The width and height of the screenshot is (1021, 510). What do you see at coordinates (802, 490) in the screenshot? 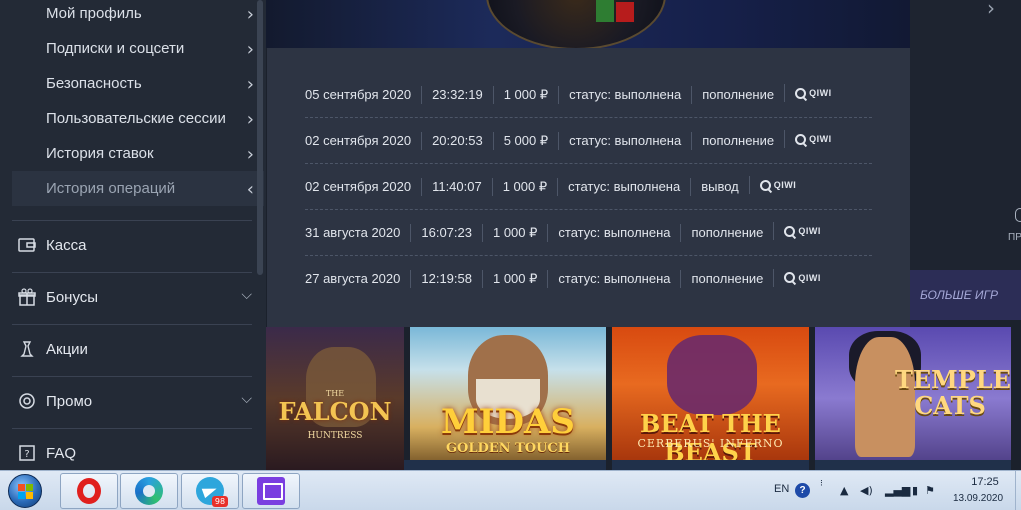
I see `help-icon: ?` at bounding box center [802, 490].